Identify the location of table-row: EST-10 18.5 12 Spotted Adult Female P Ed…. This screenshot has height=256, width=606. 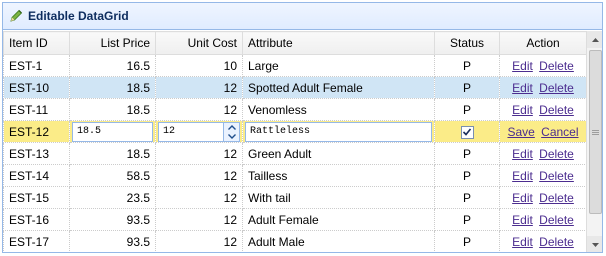
(295, 87).